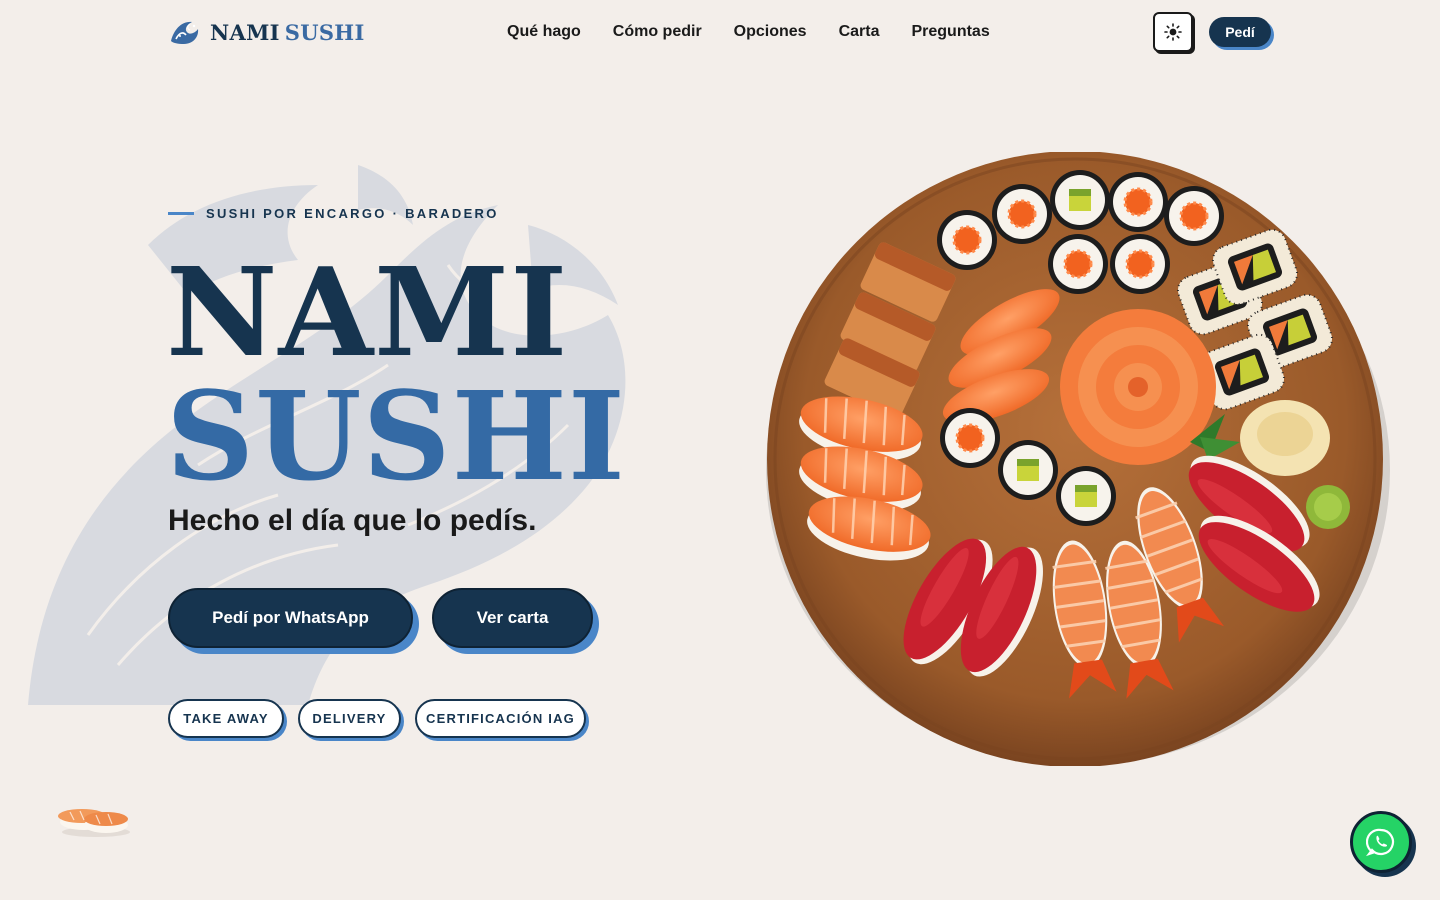 The width and height of the screenshot is (1440, 900). I want to click on brand-name: NAMI SUSHI, so click(287, 32).